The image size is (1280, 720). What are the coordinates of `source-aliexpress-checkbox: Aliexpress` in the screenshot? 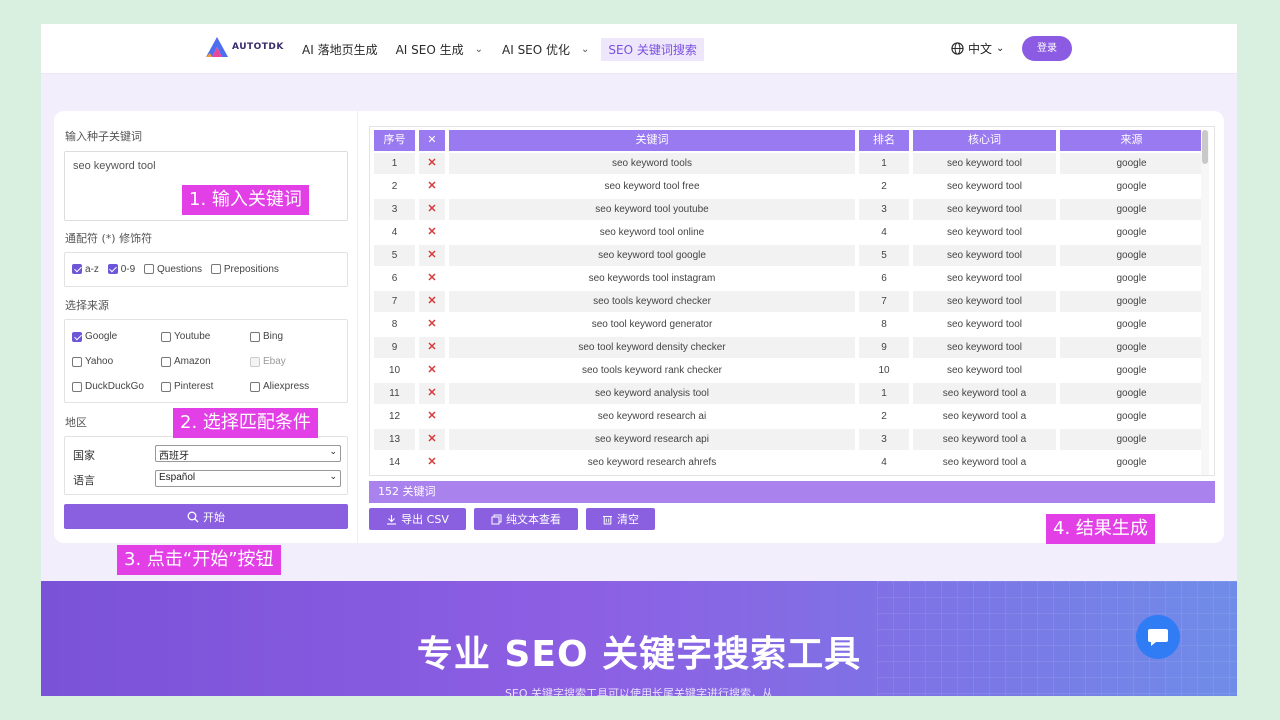 It's located at (279, 386).